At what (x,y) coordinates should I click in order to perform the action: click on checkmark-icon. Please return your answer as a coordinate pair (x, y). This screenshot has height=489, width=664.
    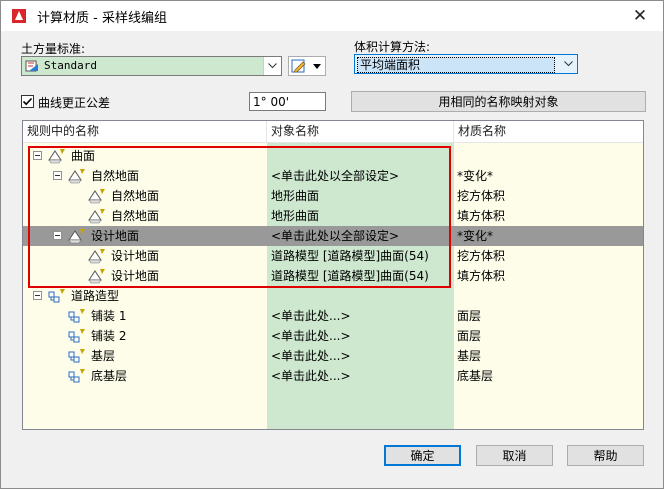
    Looking at the image, I should click on (27, 101).